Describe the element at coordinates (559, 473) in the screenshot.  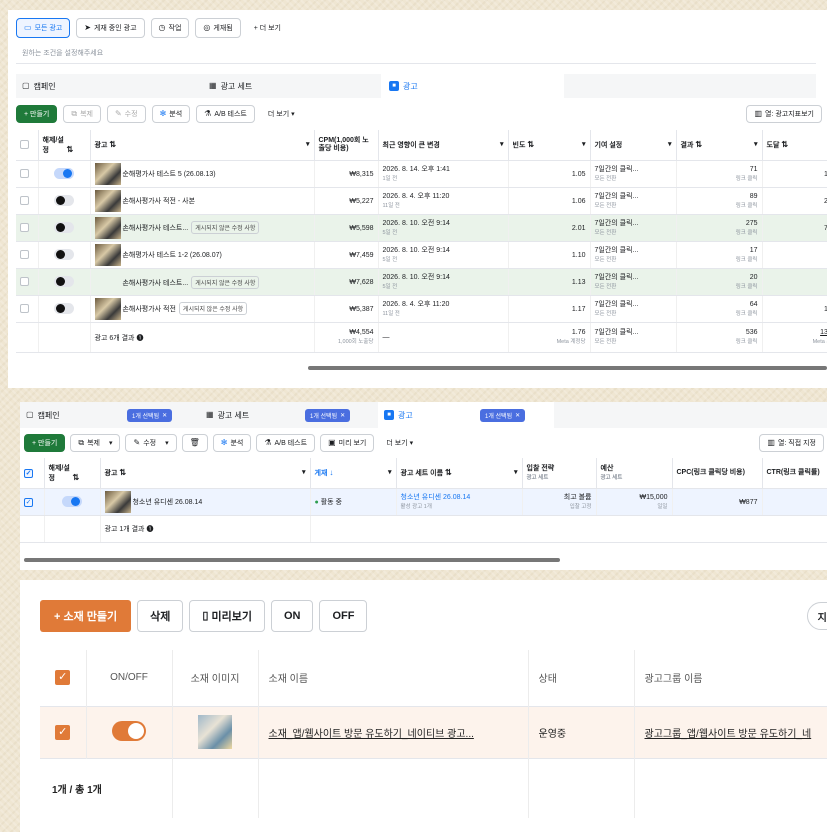
I see `col-bid-strategy: 입찰 전략 광고 세트` at that location.